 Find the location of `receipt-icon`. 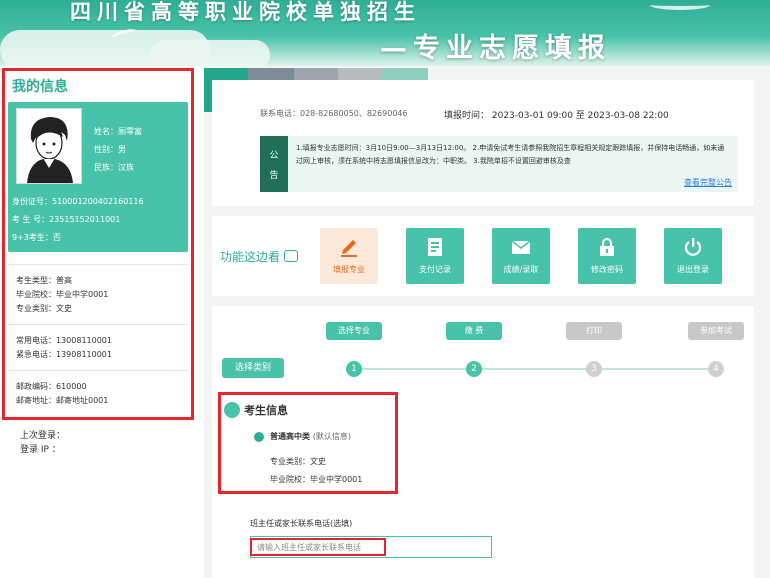

receipt-icon is located at coordinates (435, 247).